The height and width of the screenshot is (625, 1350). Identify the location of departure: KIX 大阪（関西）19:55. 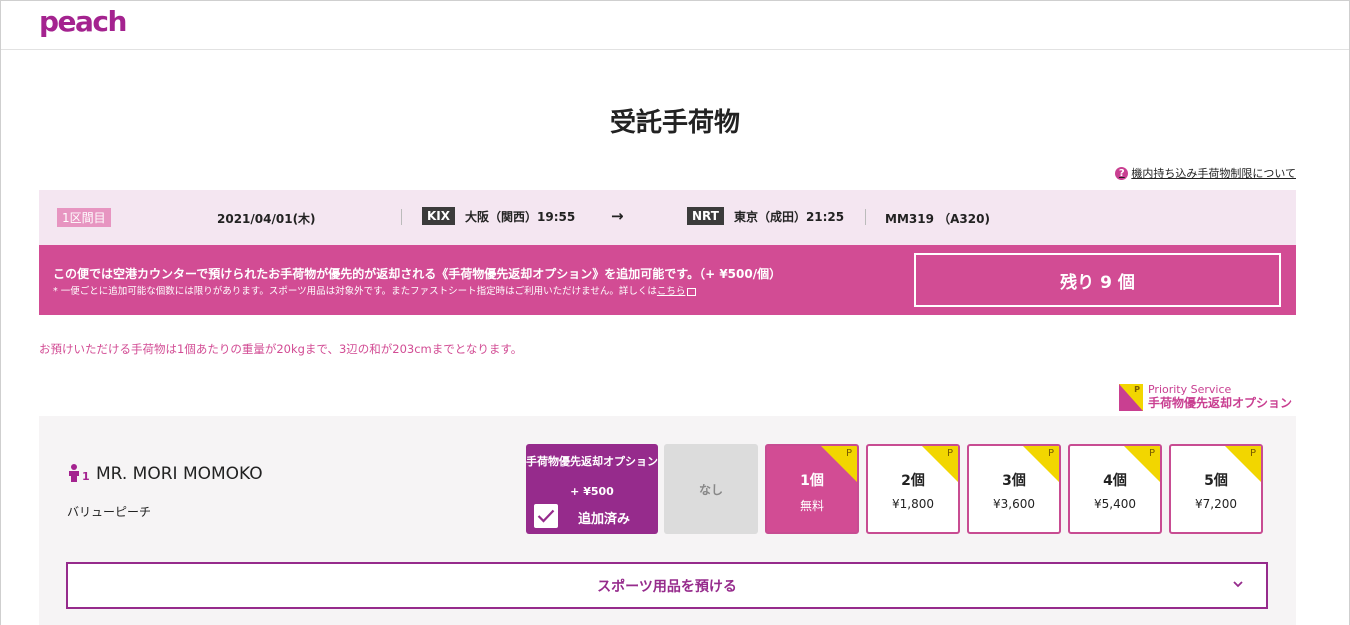
(498, 216).